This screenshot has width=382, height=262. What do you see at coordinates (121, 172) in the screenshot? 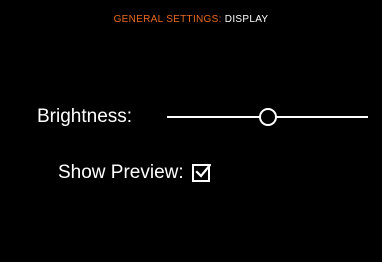
I see `show-preview-label: Show Preview:` at bounding box center [121, 172].